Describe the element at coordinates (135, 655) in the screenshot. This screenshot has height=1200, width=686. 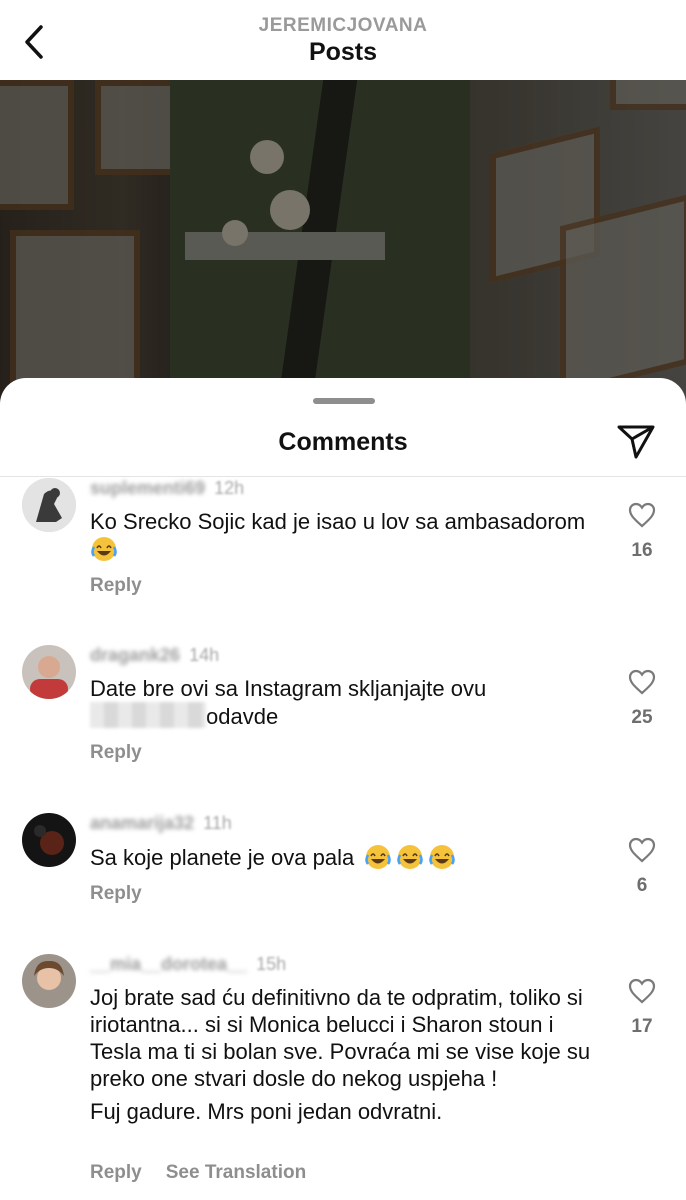
I see `comment-username: dragank26` at that location.